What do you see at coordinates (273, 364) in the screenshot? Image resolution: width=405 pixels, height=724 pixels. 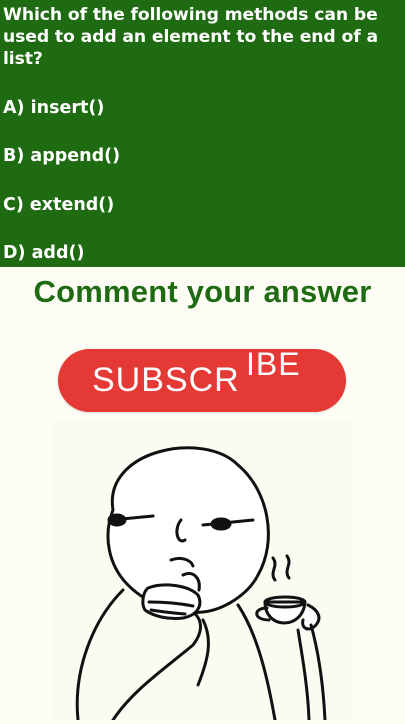 I see `subscribe-label-tail: IBE` at bounding box center [273, 364].